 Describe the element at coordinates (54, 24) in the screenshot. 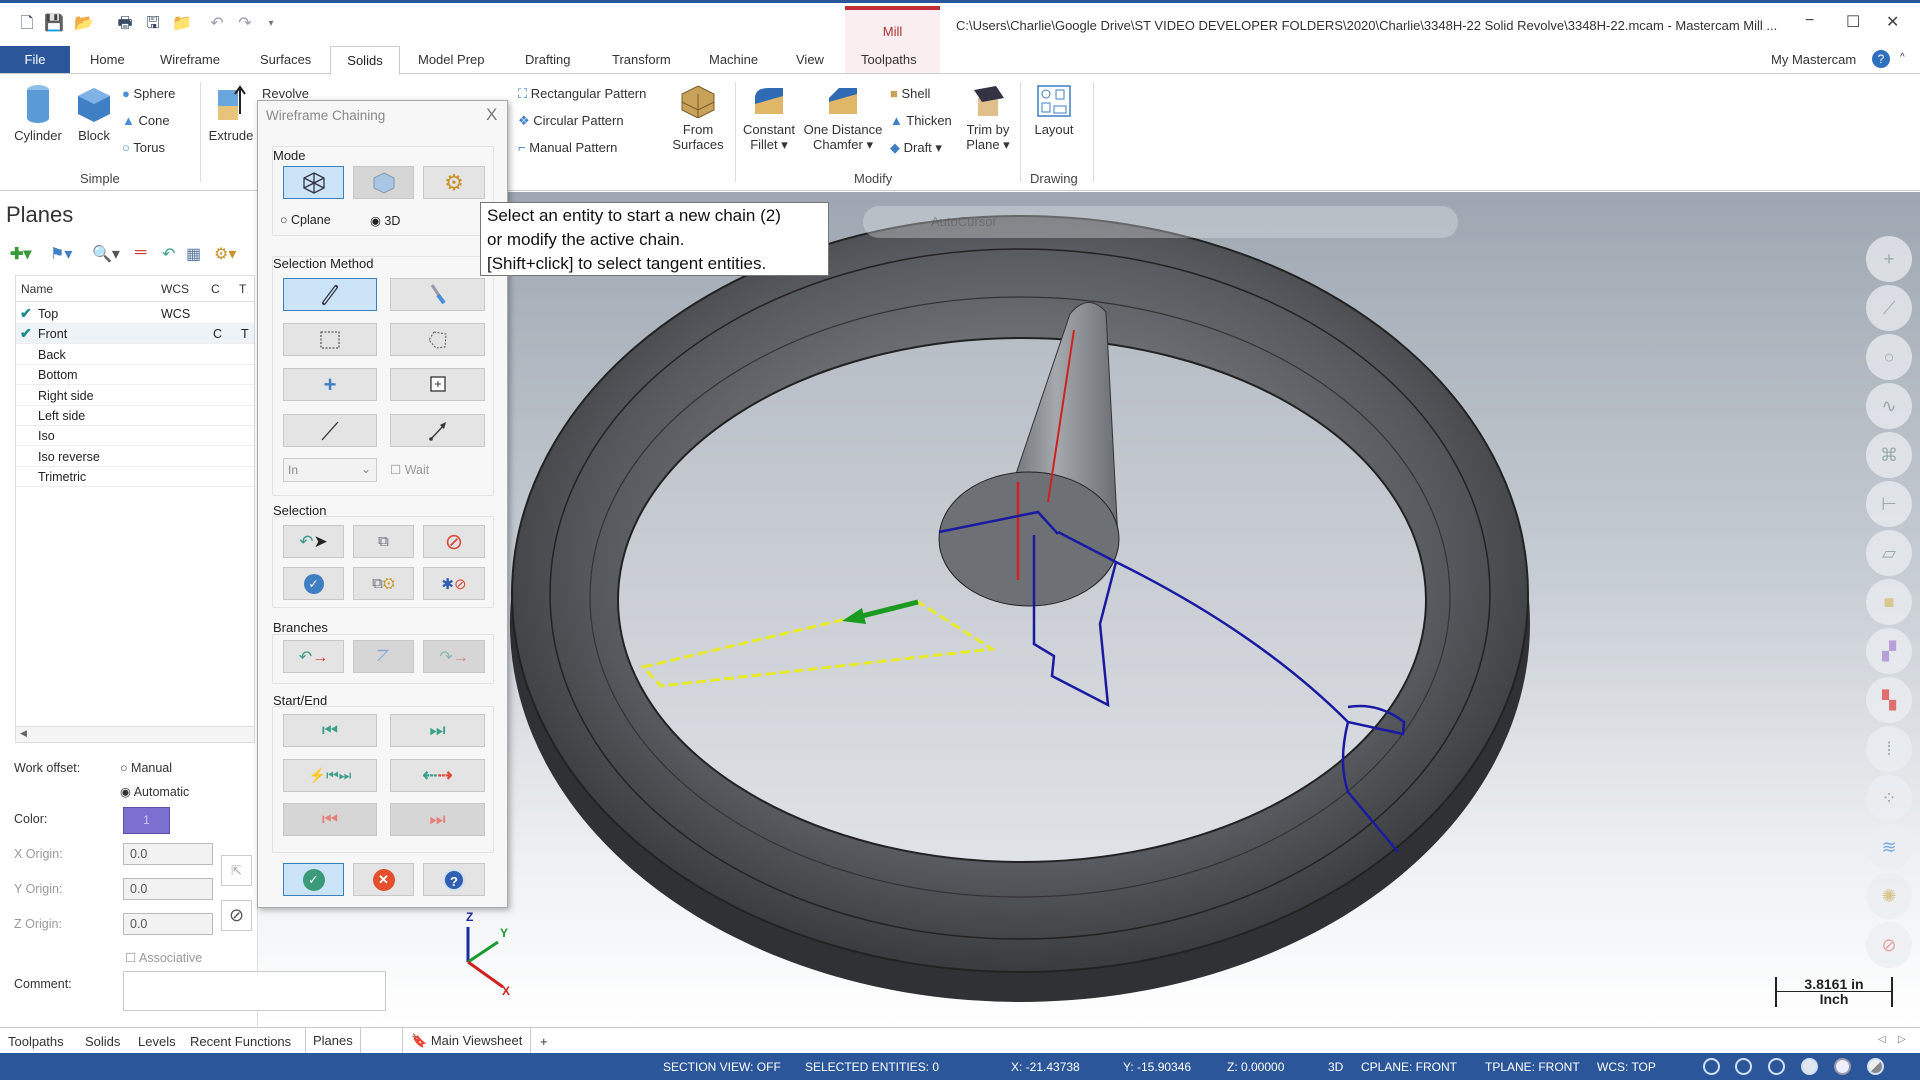

I see `save-icon: 💾` at that location.